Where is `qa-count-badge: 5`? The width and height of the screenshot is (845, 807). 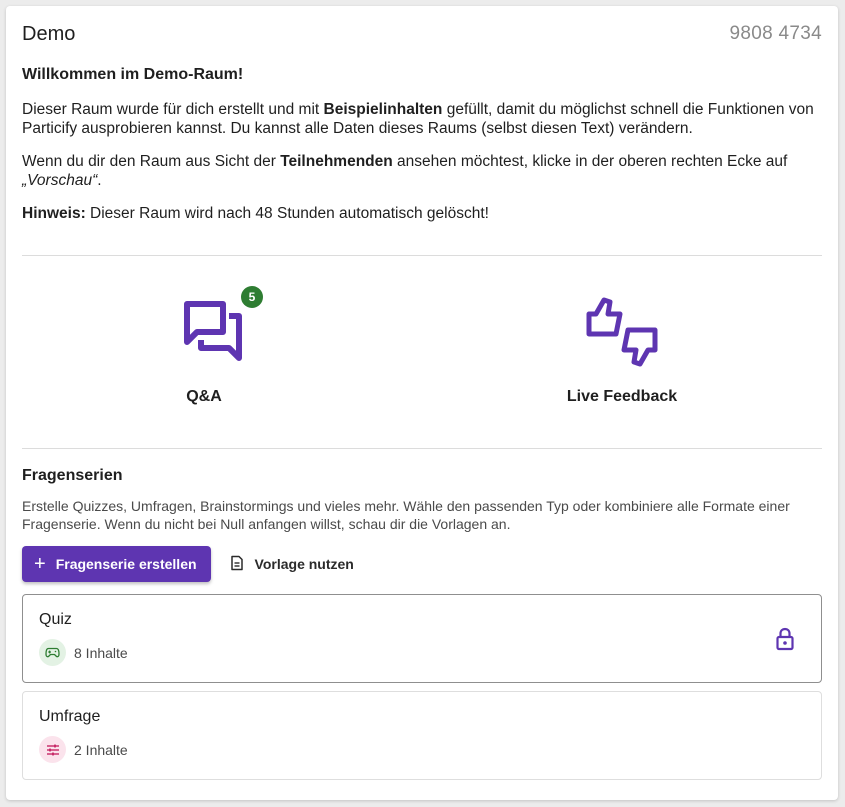
qa-count-badge: 5 is located at coordinates (252, 297).